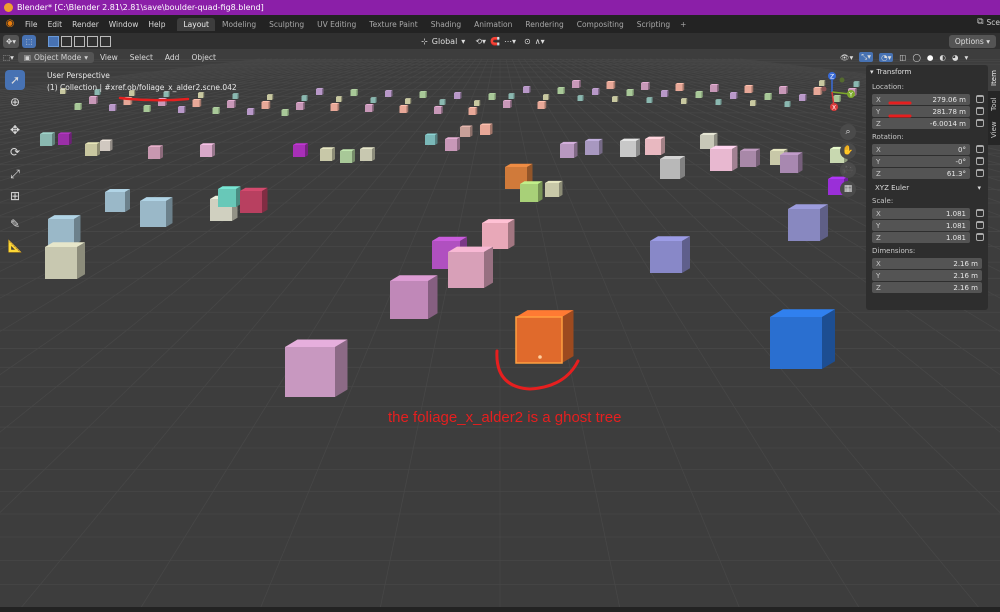 This screenshot has width=1000, height=612. What do you see at coordinates (336, 24) in the screenshot?
I see `tab-uv-editing: UV Editing` at bounding box center [336, 24].